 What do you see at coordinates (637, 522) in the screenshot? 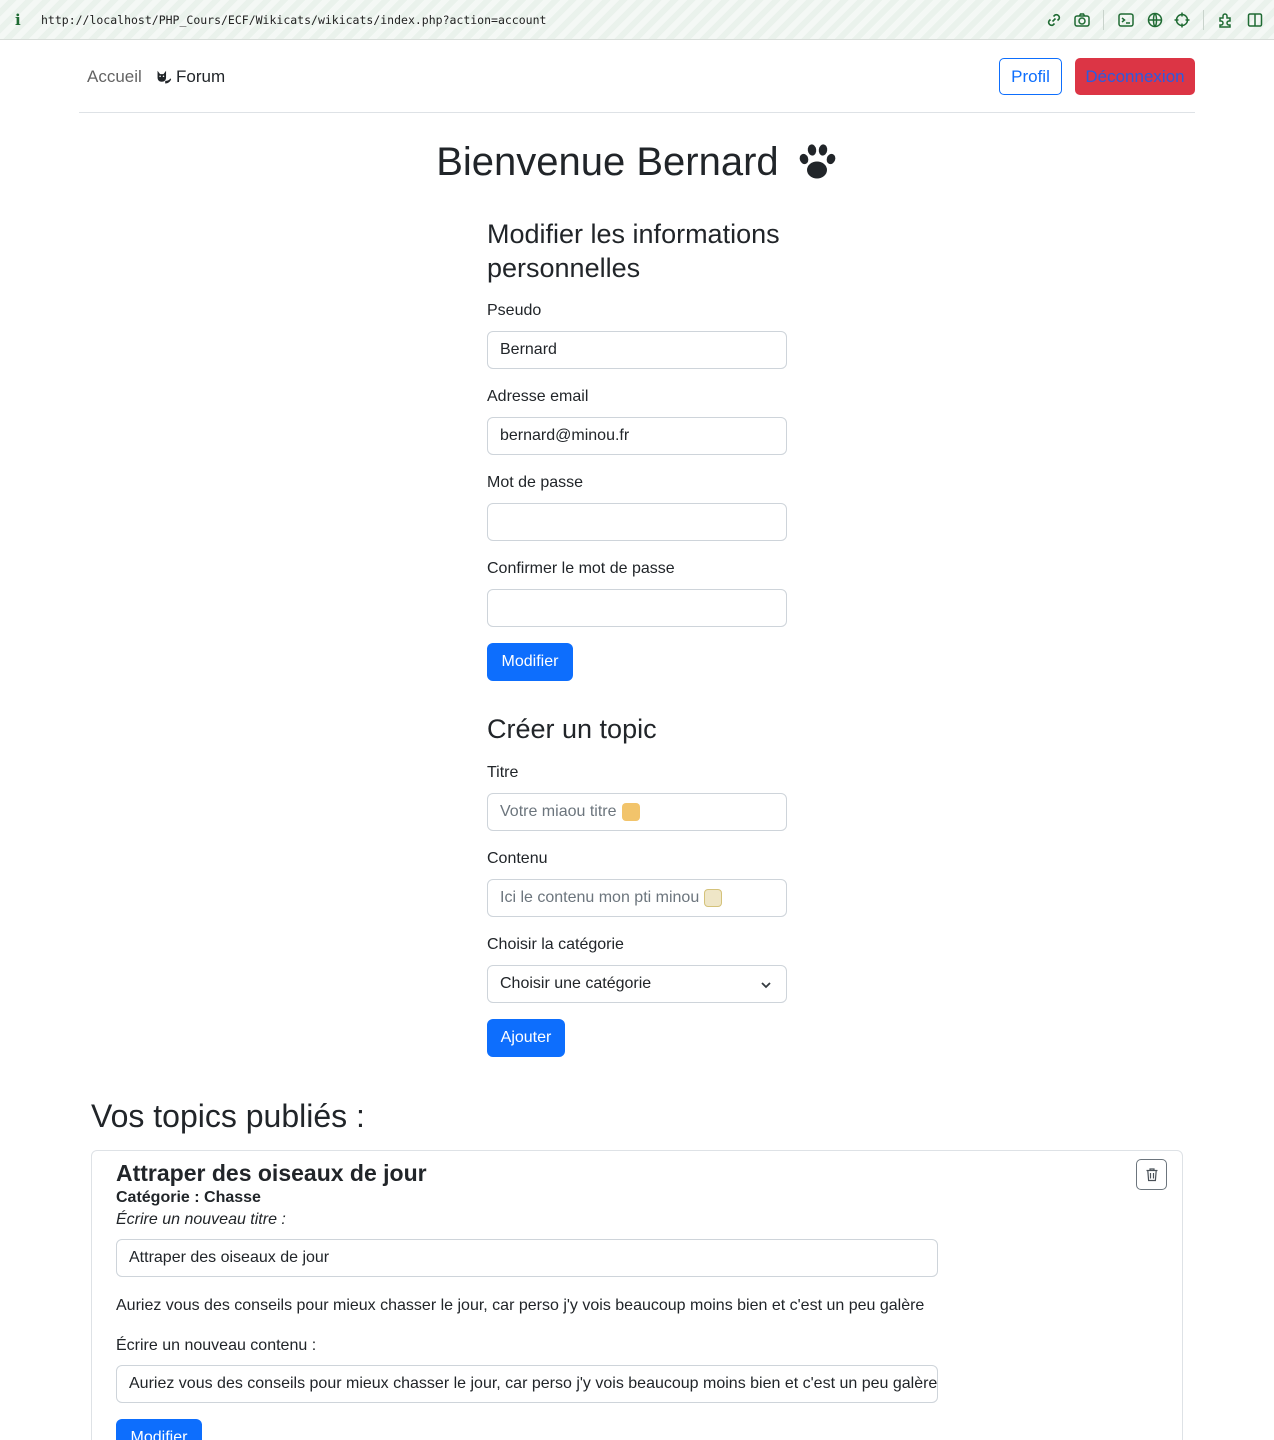
I see `password-input` at bounding box center [637, 522].